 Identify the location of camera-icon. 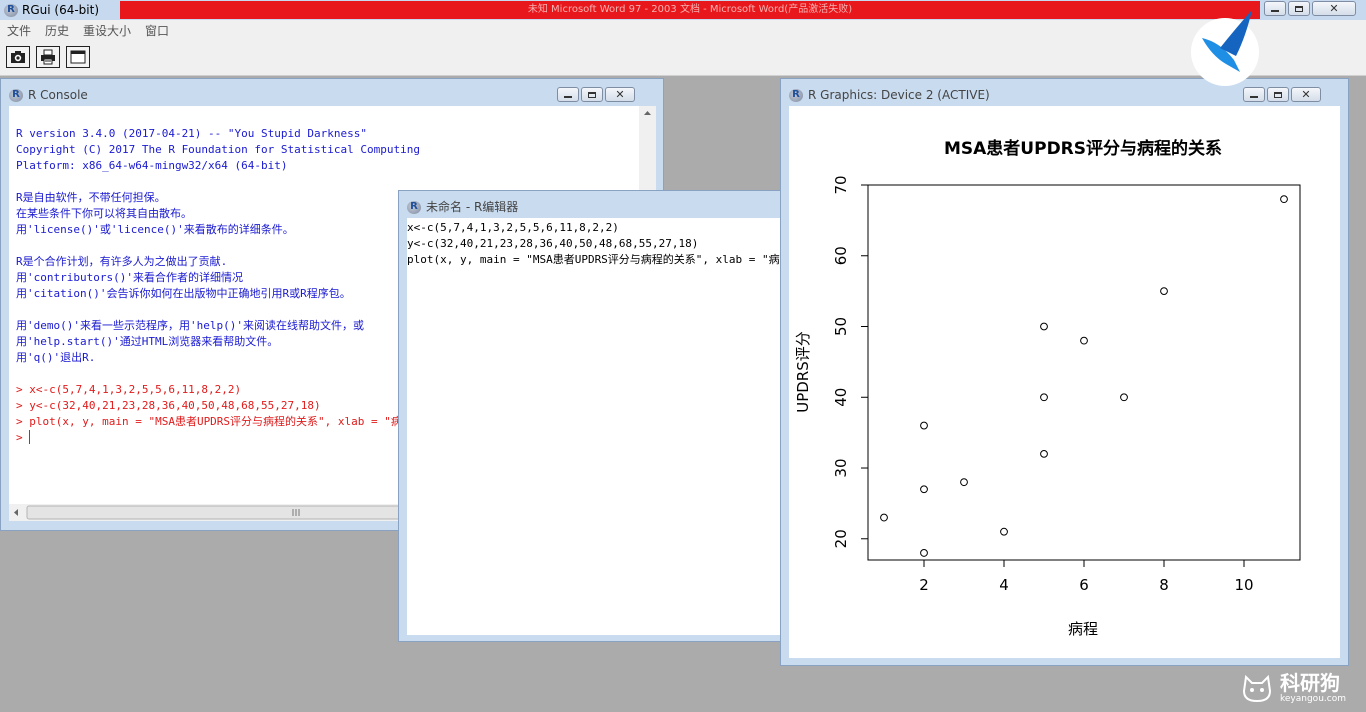
(18, 57).